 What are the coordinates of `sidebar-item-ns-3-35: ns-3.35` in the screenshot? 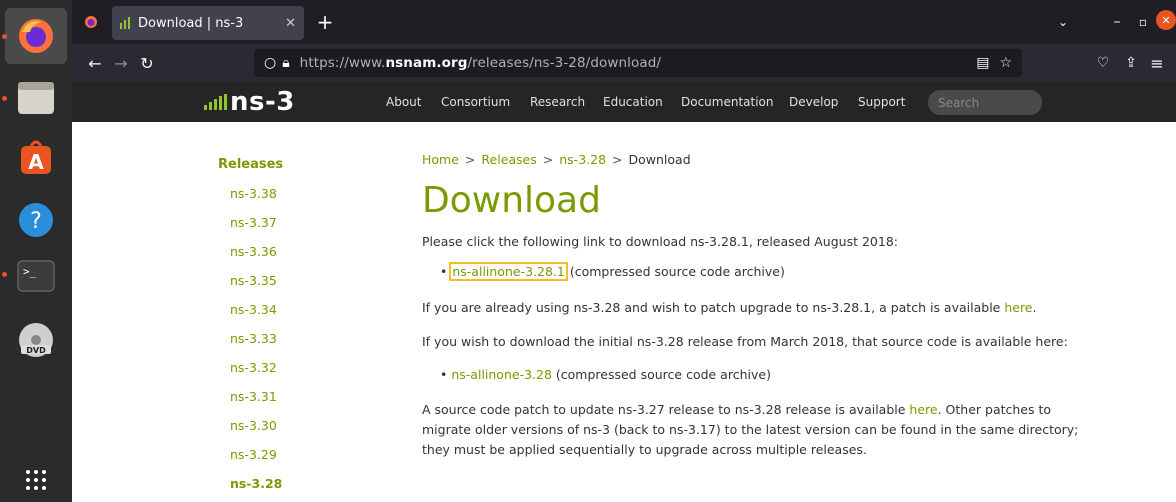 It's located at (253, 280).